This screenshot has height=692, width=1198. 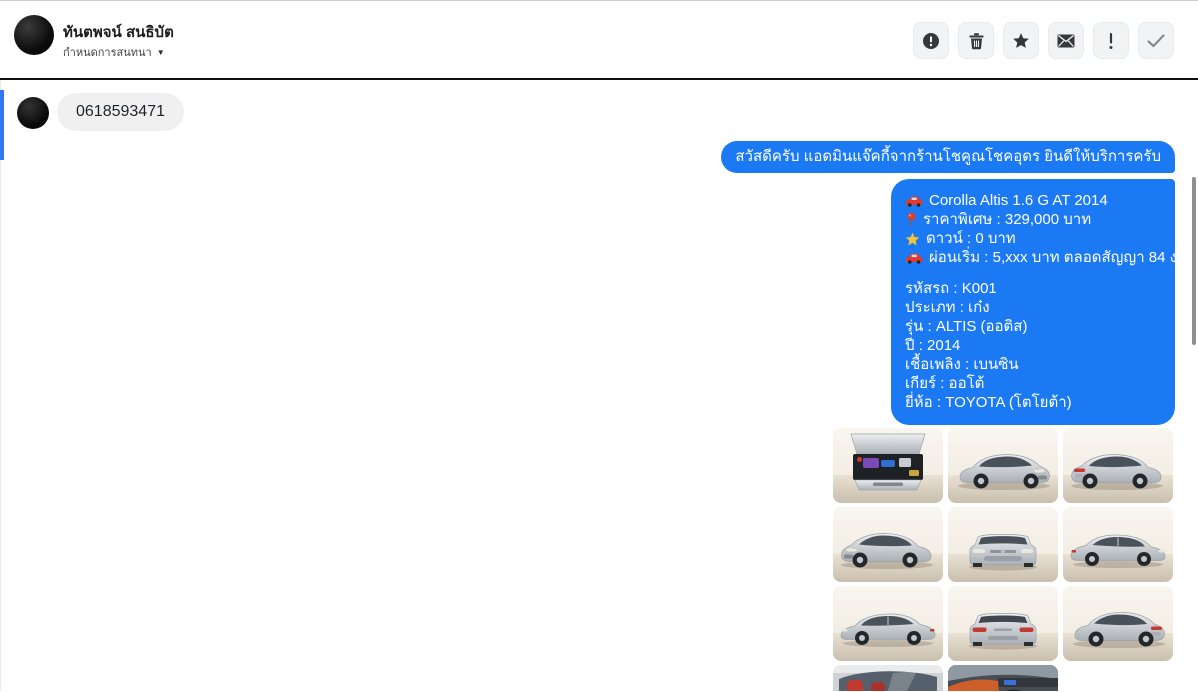 What do you see at coordinates (1062, 257) in the screenshot?
I see `card-installment: ผ่อนเริ่ม : 5,xxx บาท ตลอดสัญญา 84 งวด` at bounding box center [1062, 257].